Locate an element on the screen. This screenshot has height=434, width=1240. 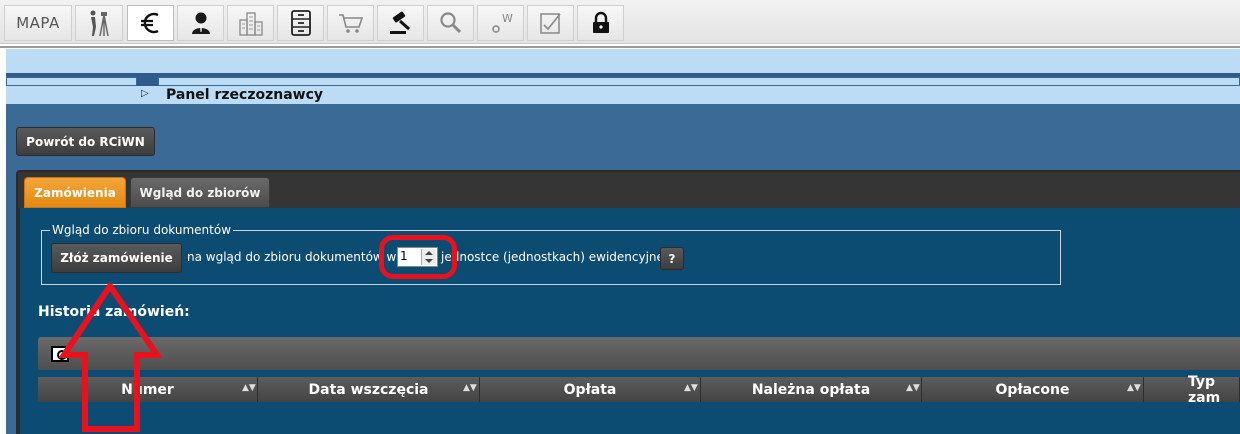
expand-arrow-icon: ▷ is located at coordinates (145, 93).